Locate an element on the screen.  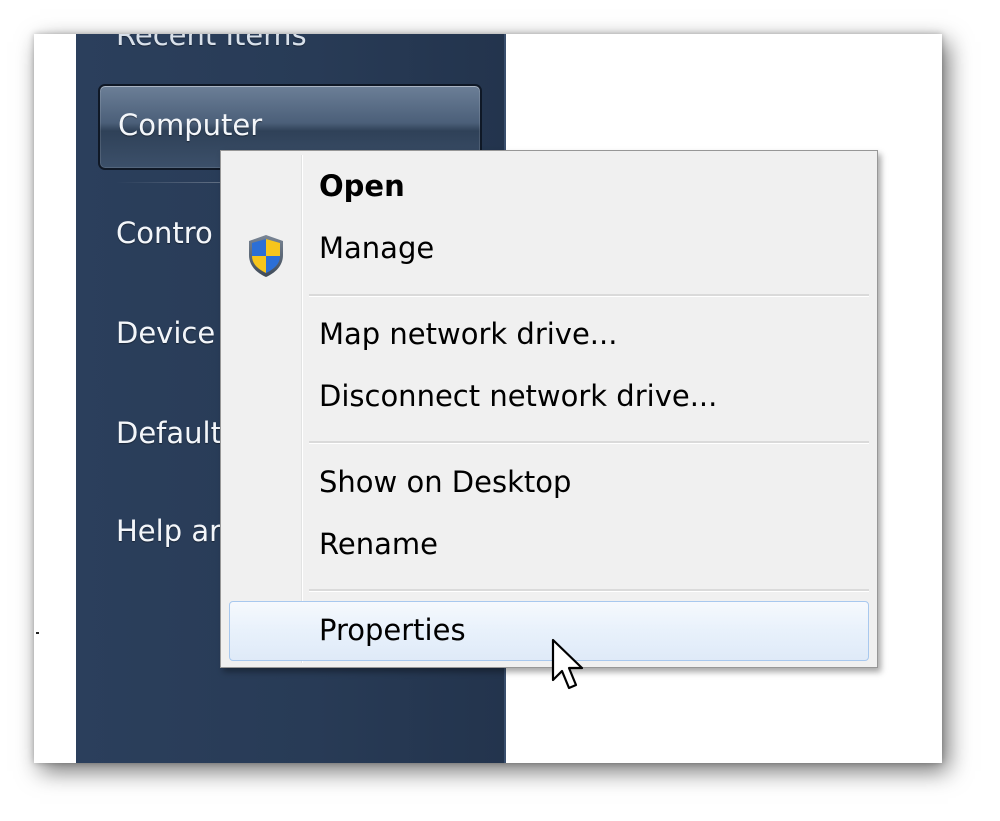
start-item-devices: Device is located at coordinates (165, 333).